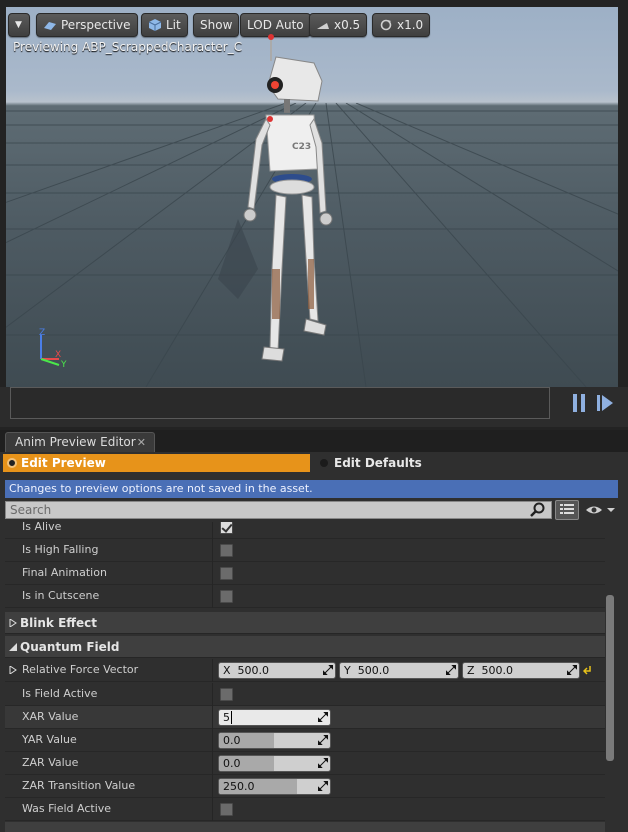 This screenshot has height=832, width=628. I want to click on zar-value-text: 0.0, so click(232, 763).